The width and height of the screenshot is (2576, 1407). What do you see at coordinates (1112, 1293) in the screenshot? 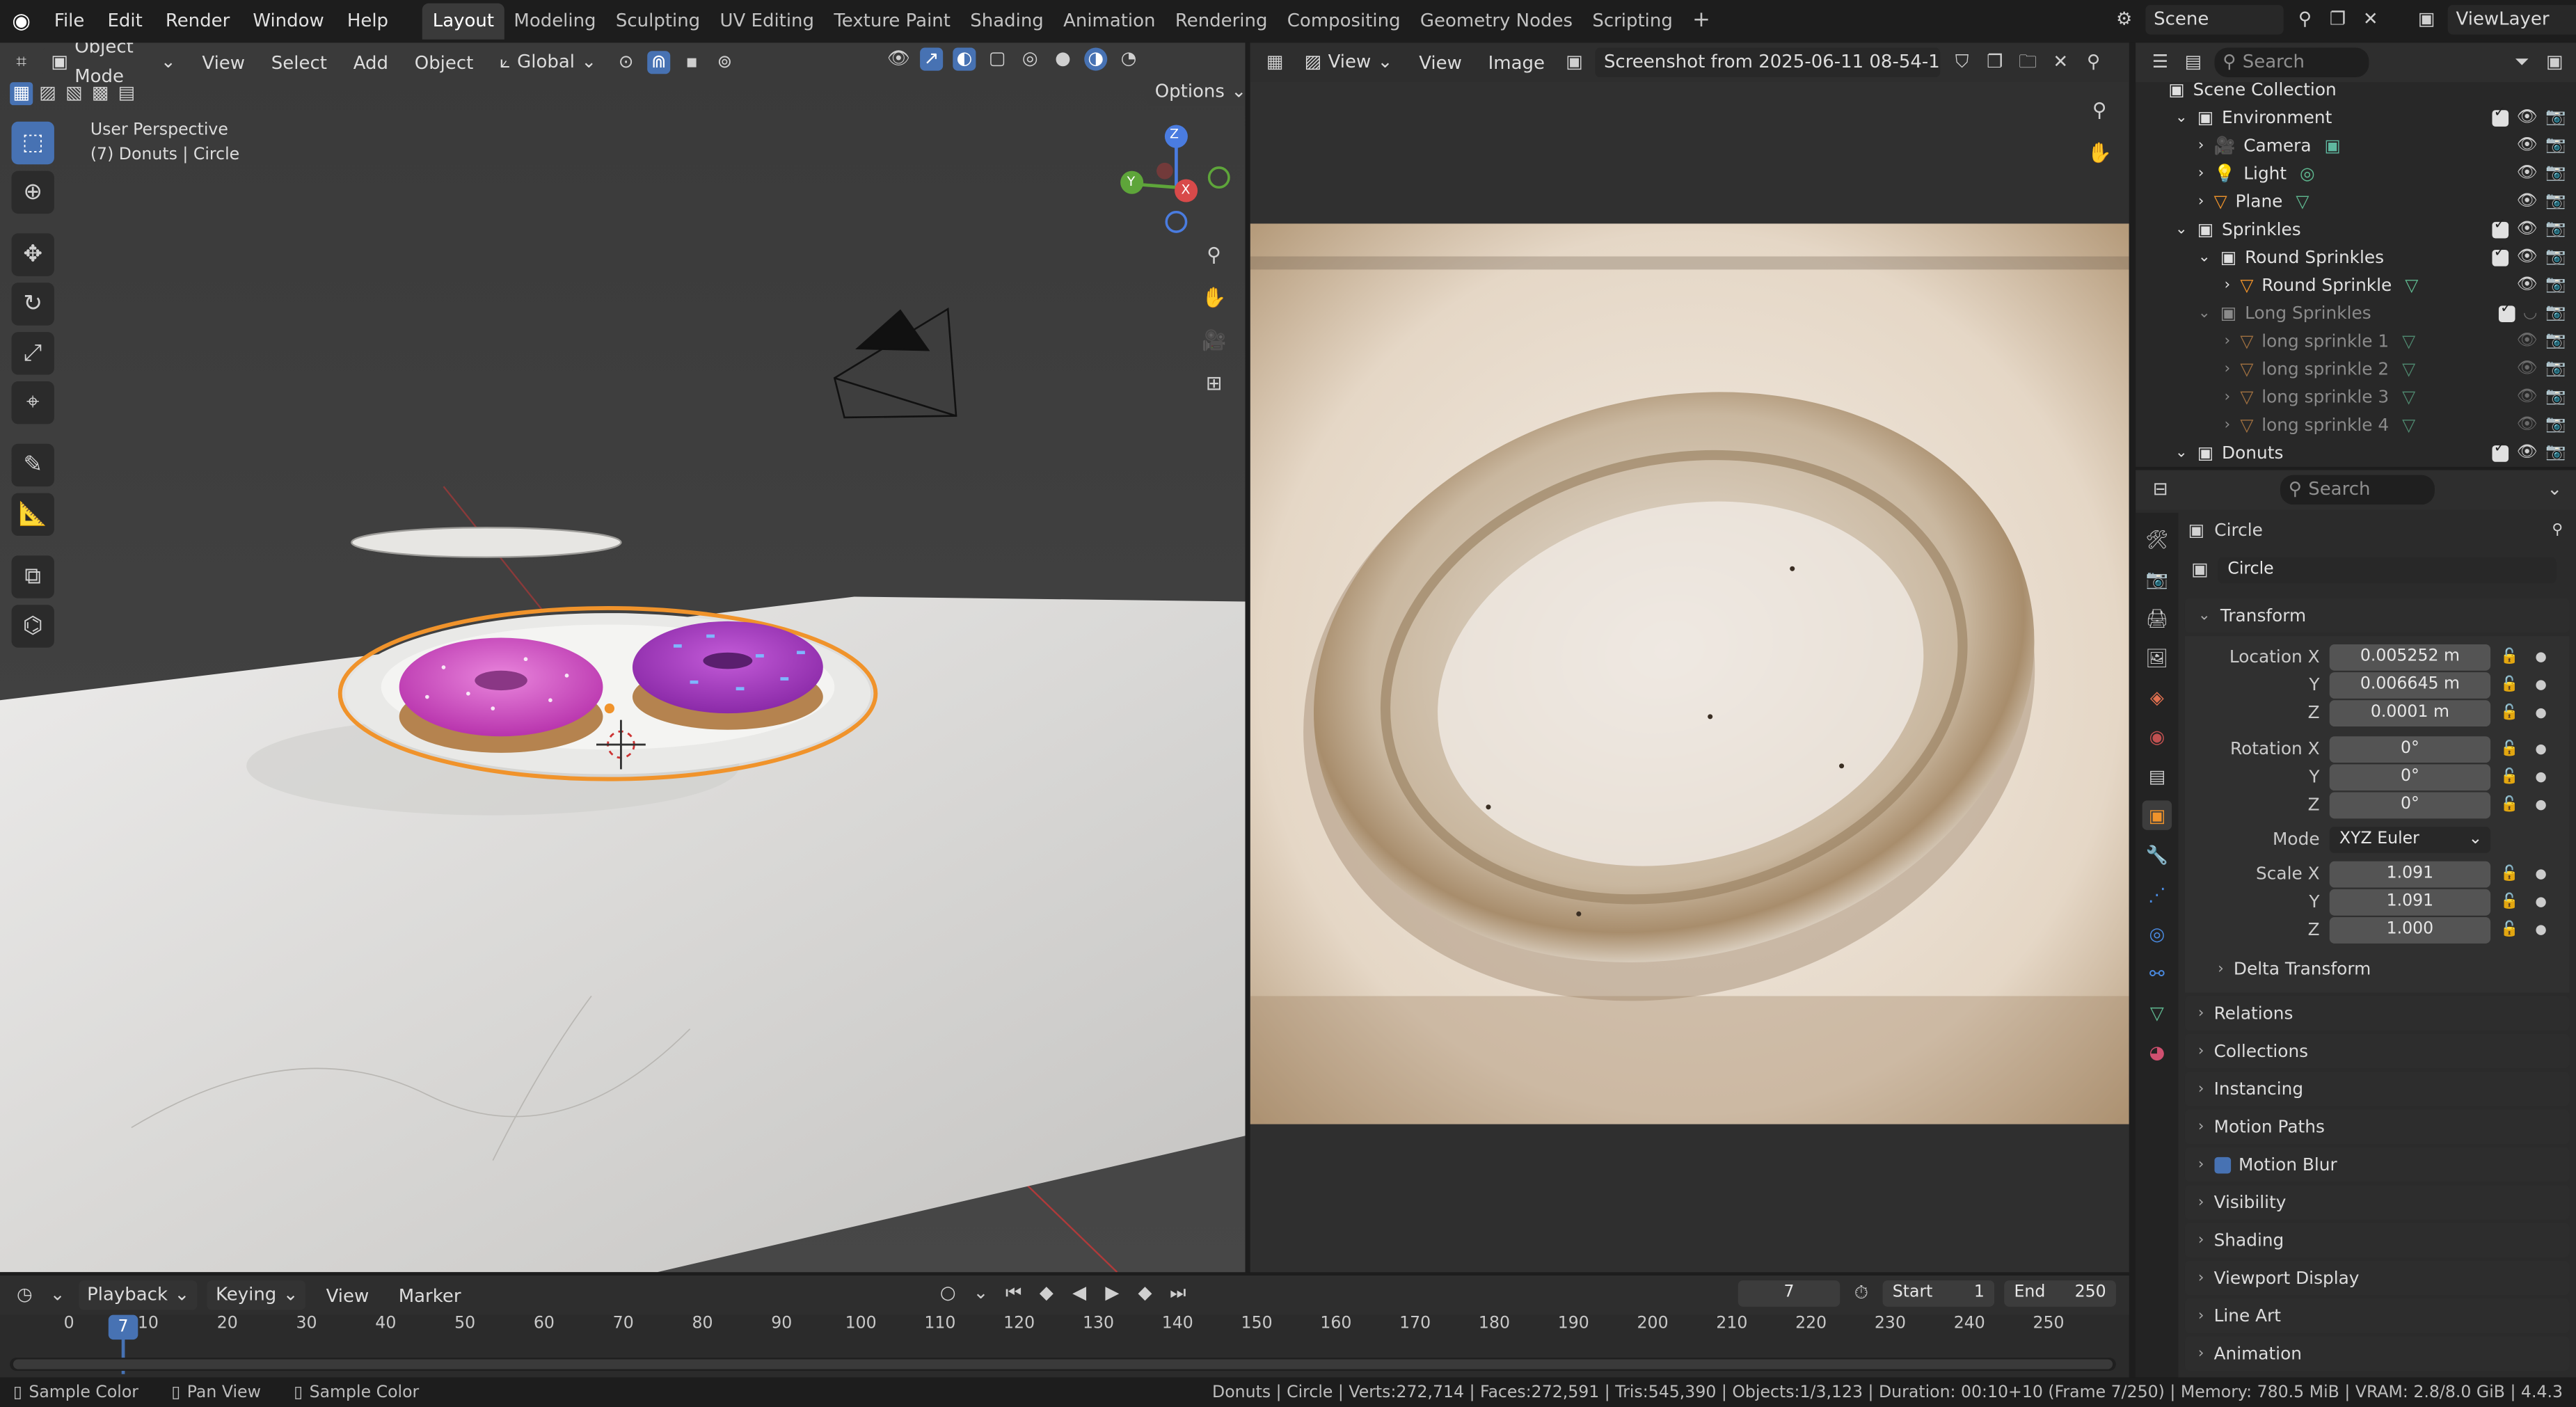
I see `play-icon: ▶` at bounding box center [1112, 1293].